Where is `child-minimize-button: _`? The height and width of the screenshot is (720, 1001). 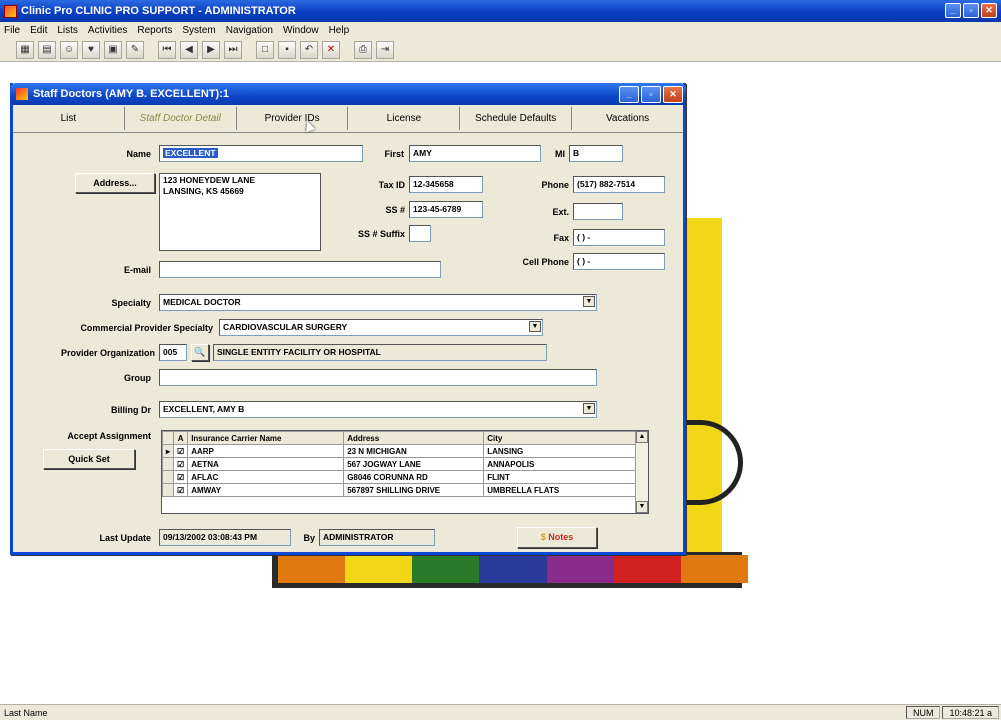
child-minimize-button: _ is located at coordinates (629, 94).